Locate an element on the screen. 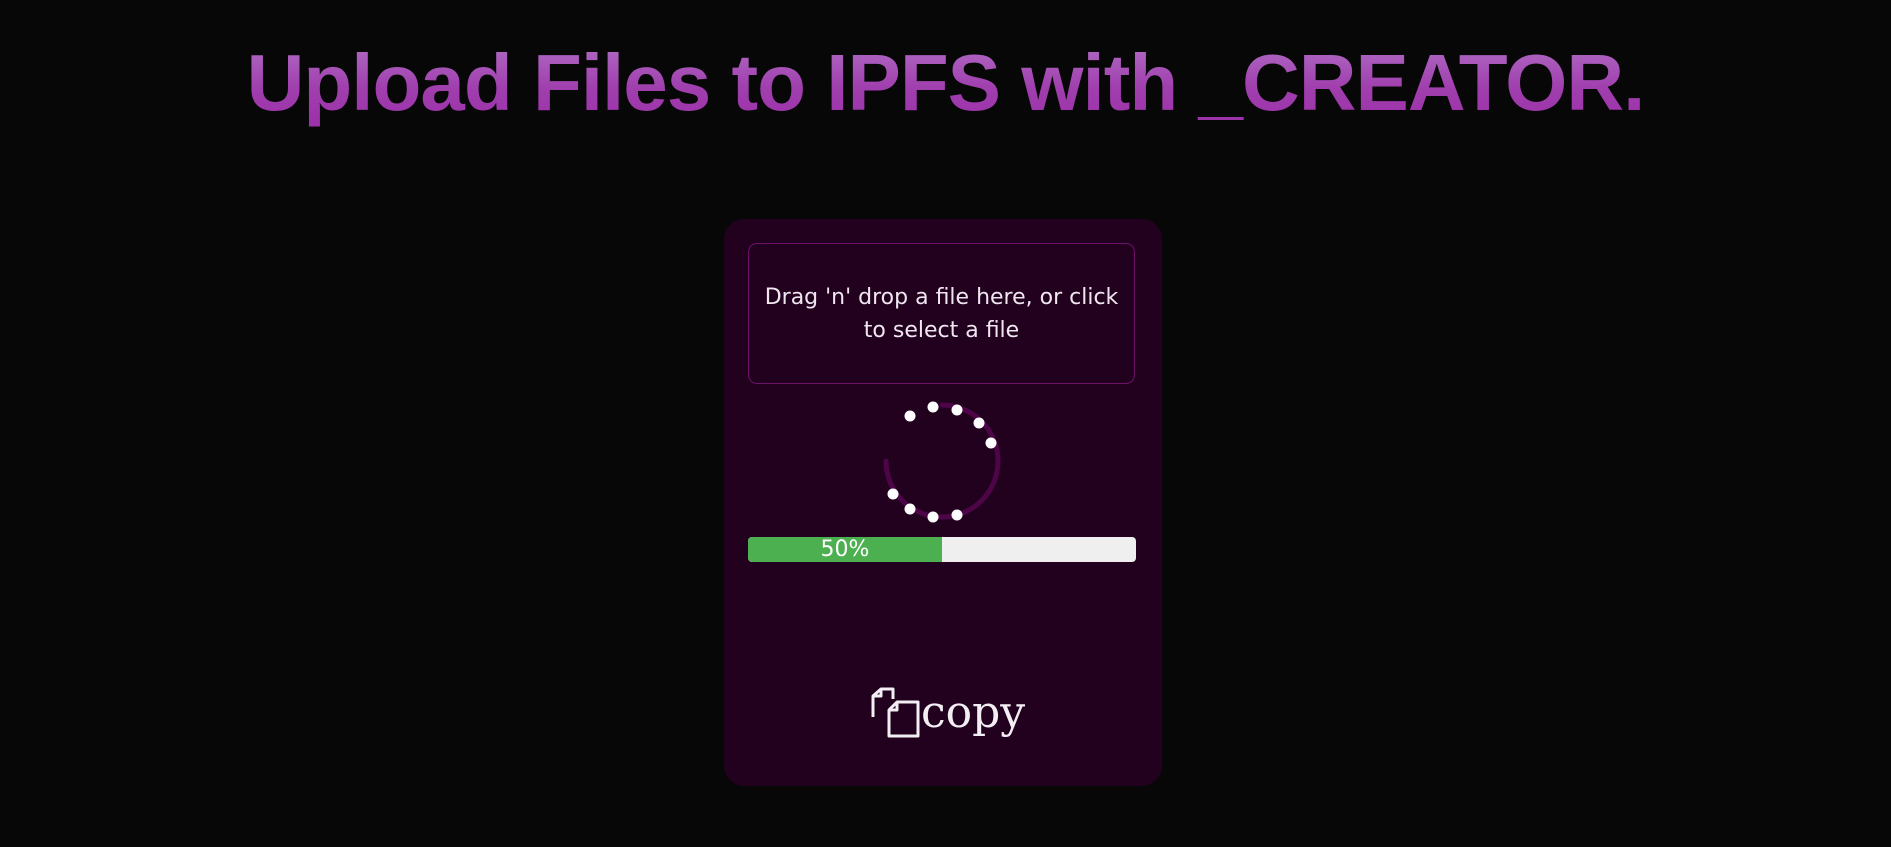  upload-progress-bar: 50% is located at coordinates (942, 549).